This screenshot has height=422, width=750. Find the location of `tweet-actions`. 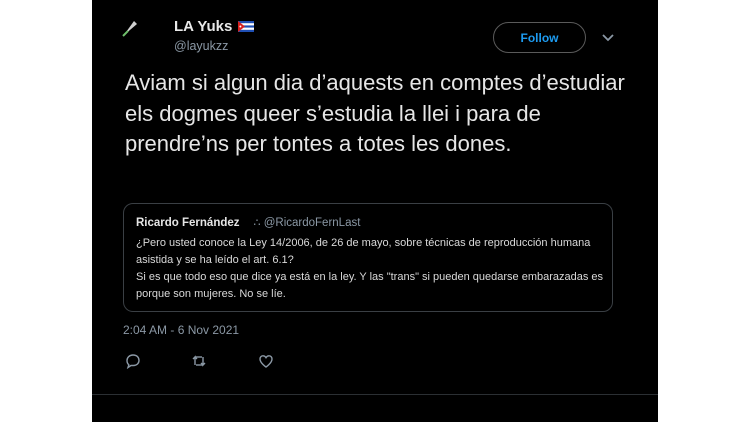

tweet-actions is located at coordinates (225, 363).